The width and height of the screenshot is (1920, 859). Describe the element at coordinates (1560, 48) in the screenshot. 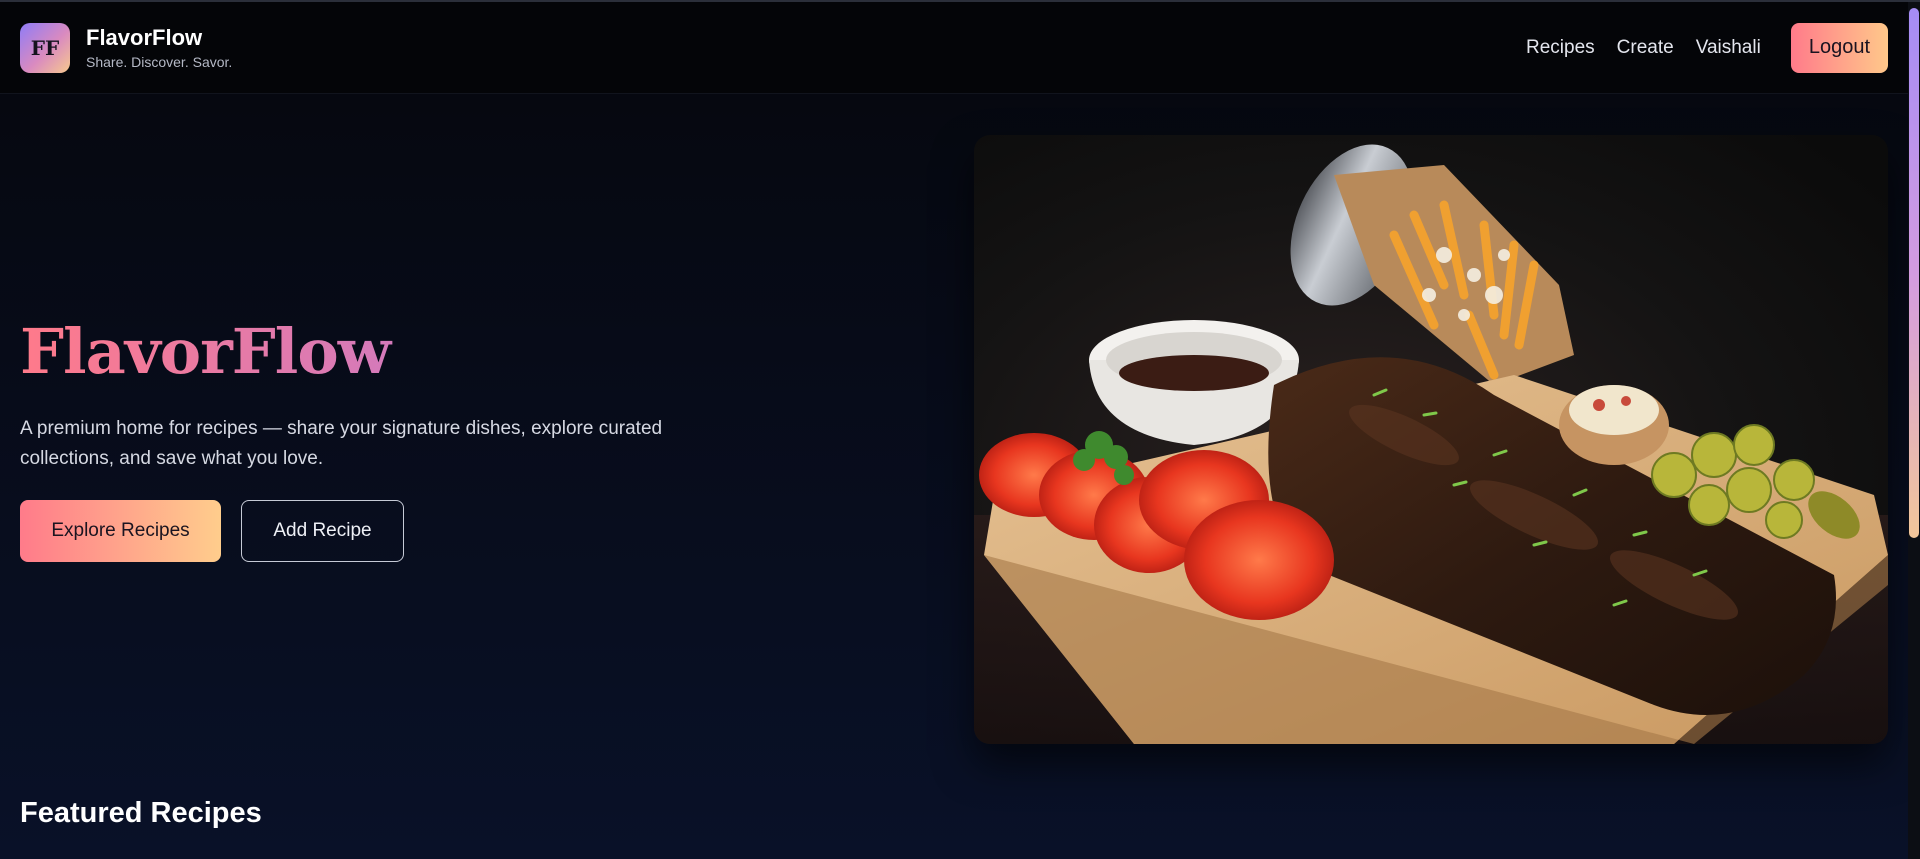

I see `nav-link-recipes: Recipes` at that location.